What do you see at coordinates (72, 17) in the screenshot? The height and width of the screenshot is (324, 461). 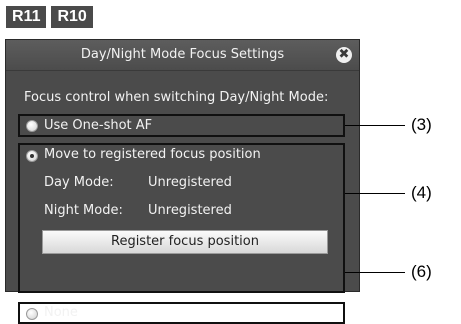 I see `model-badge-r10: R10` at bounding box center [72, 17].